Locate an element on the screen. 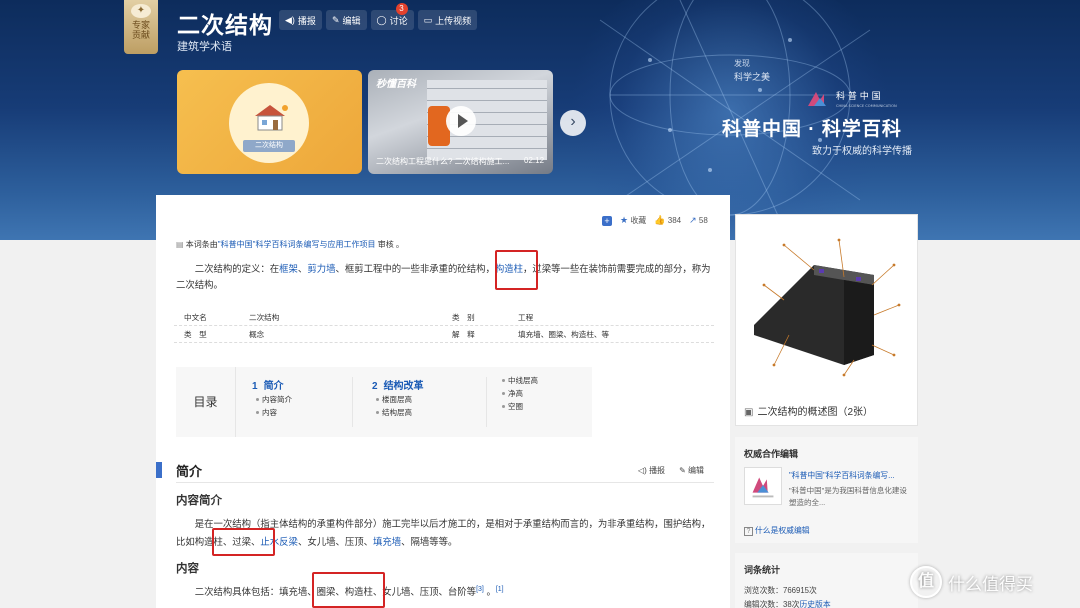 This screenshot has height=608, width=1080. header-toolbar: ◀) 播报 ✎ 编辑 ◯ 讨论 3 ▭ 上传视频 is located at coordinates (378, 16).